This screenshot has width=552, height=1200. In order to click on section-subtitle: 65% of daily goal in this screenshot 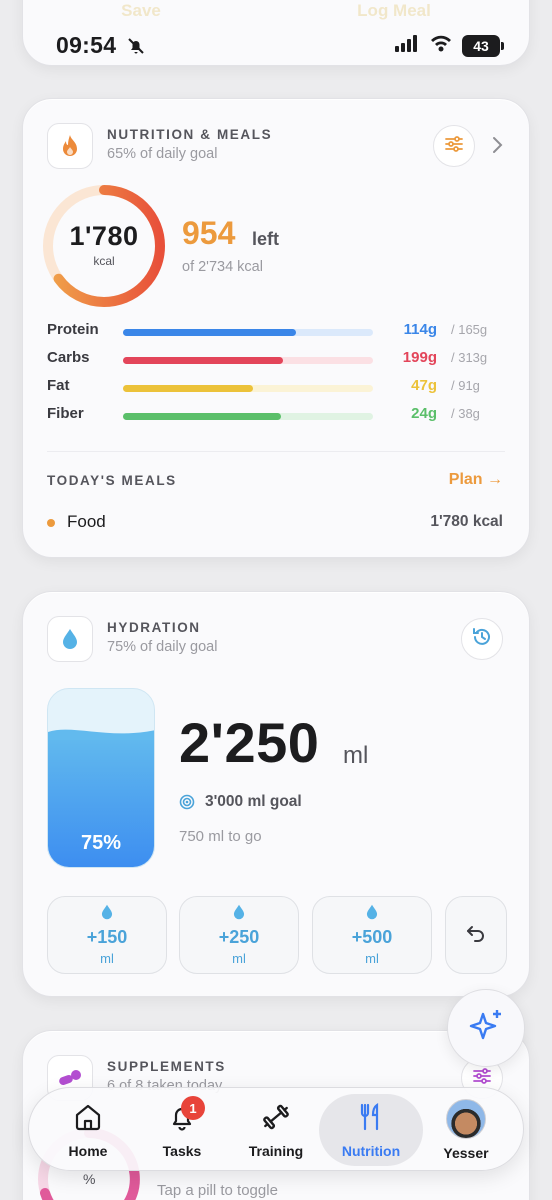, I will do `click(162, 154)`.